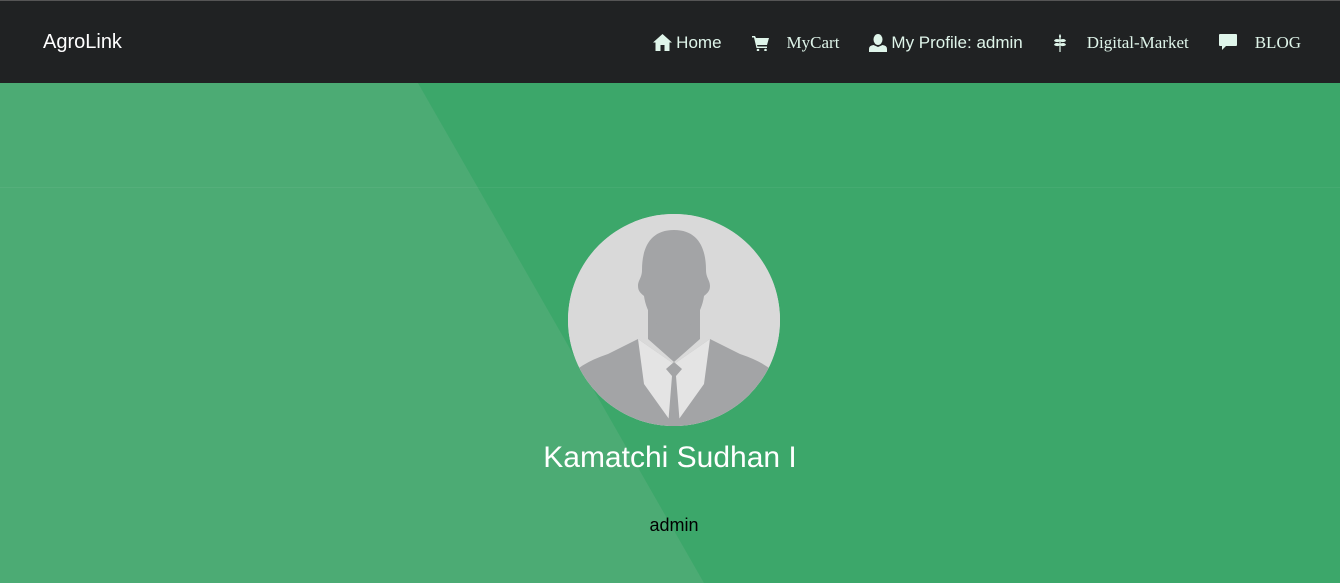 The height and width of the screenshot is (583, 1340). I want to click on brand-link: AgroLink, so click(82, 42).